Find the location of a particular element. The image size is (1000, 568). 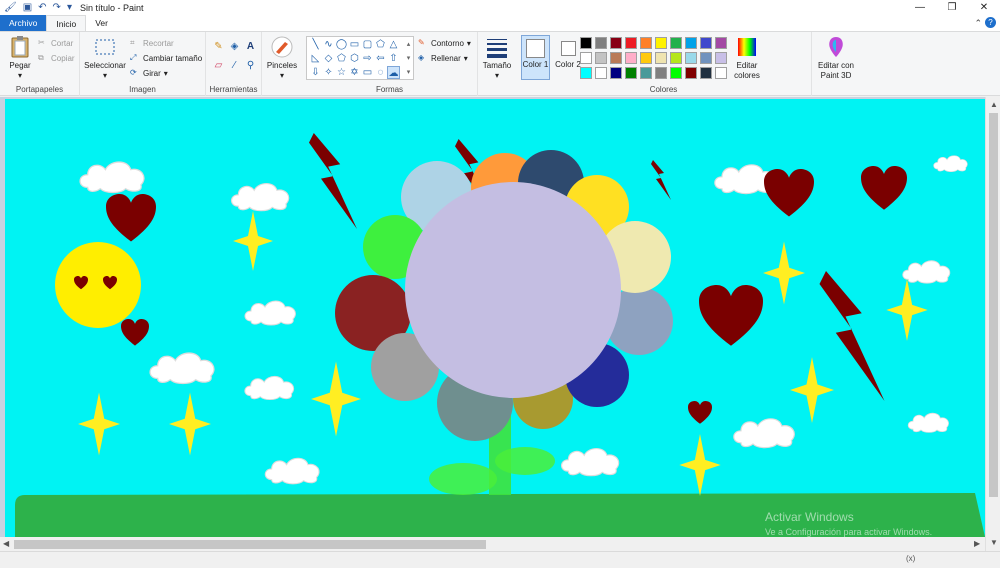

brushes-button: Pinceles ▾ is located at coordinates (282, 58).